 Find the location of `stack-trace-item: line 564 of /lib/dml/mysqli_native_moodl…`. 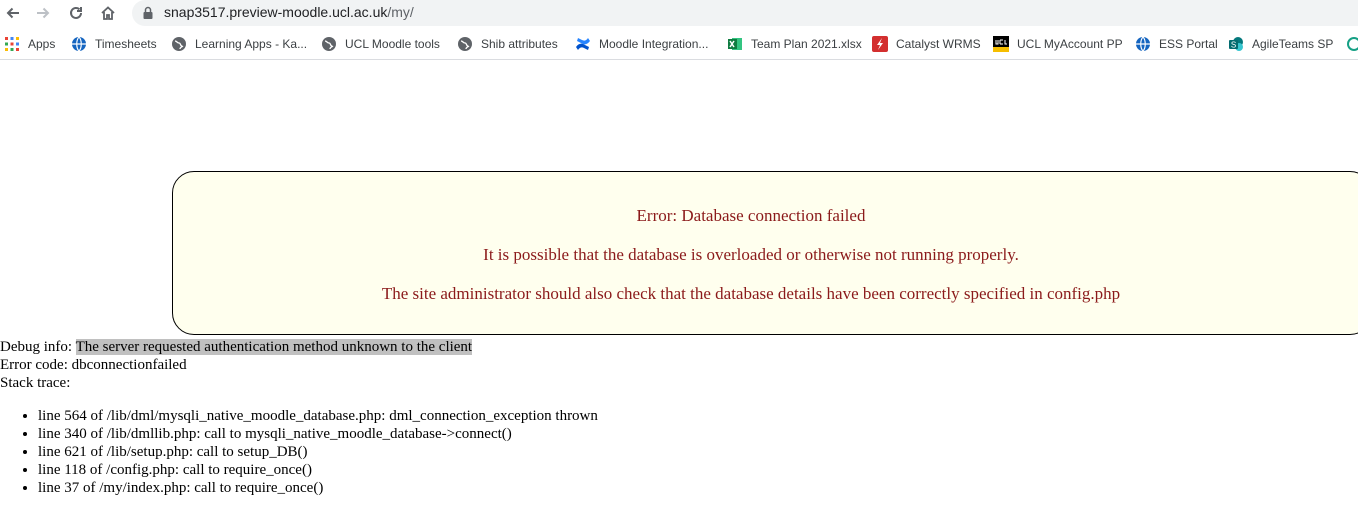

stack-trace-item: line 564 of /lib/dml/mysqli_native_moodl… is located at coordinates (318, 416).